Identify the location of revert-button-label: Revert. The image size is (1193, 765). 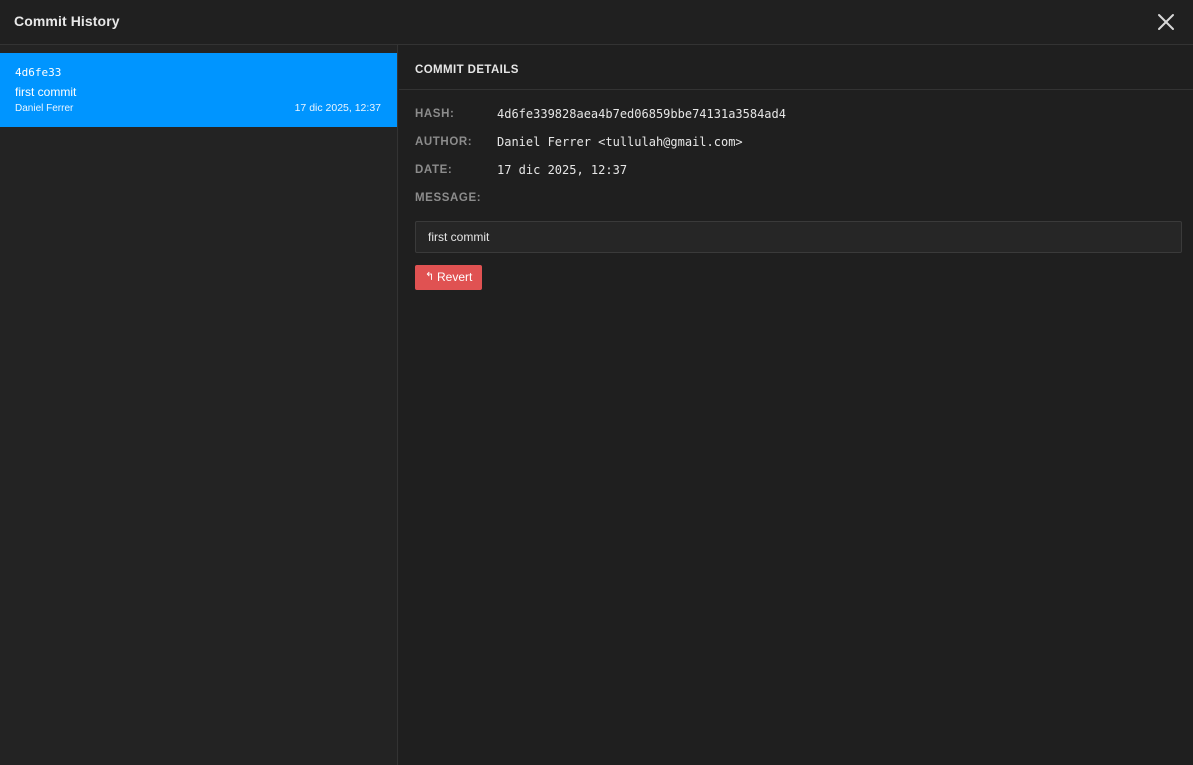
(455, 277).